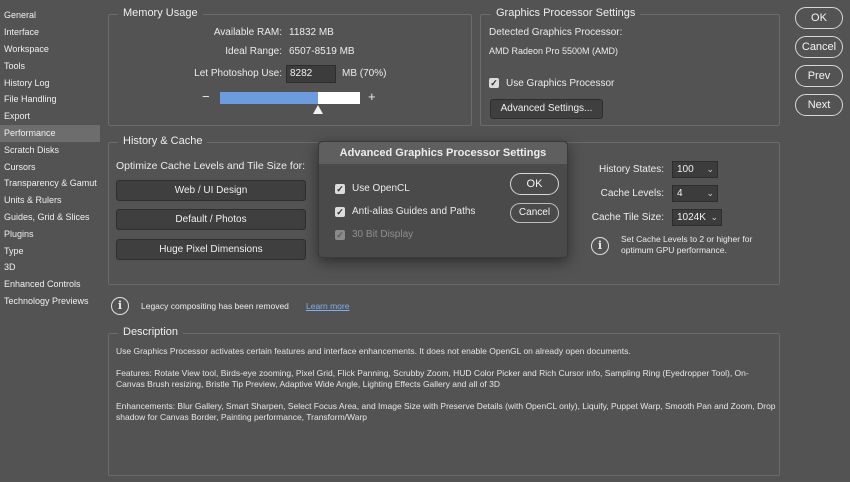 Image resolution: width=850 pixels, height=482 pixels. Describe the element at coordinates (560, 83) in the screenshot. I see `use-gpu-label: Use Graphics Processor` at that location.